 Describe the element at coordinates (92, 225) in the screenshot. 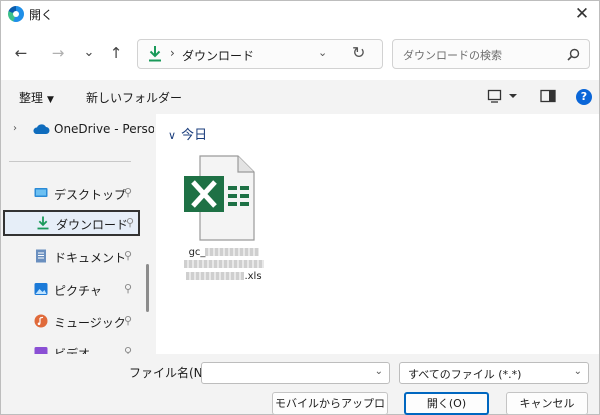

I see `sidebar-item-label: ダウンロード` at that location.